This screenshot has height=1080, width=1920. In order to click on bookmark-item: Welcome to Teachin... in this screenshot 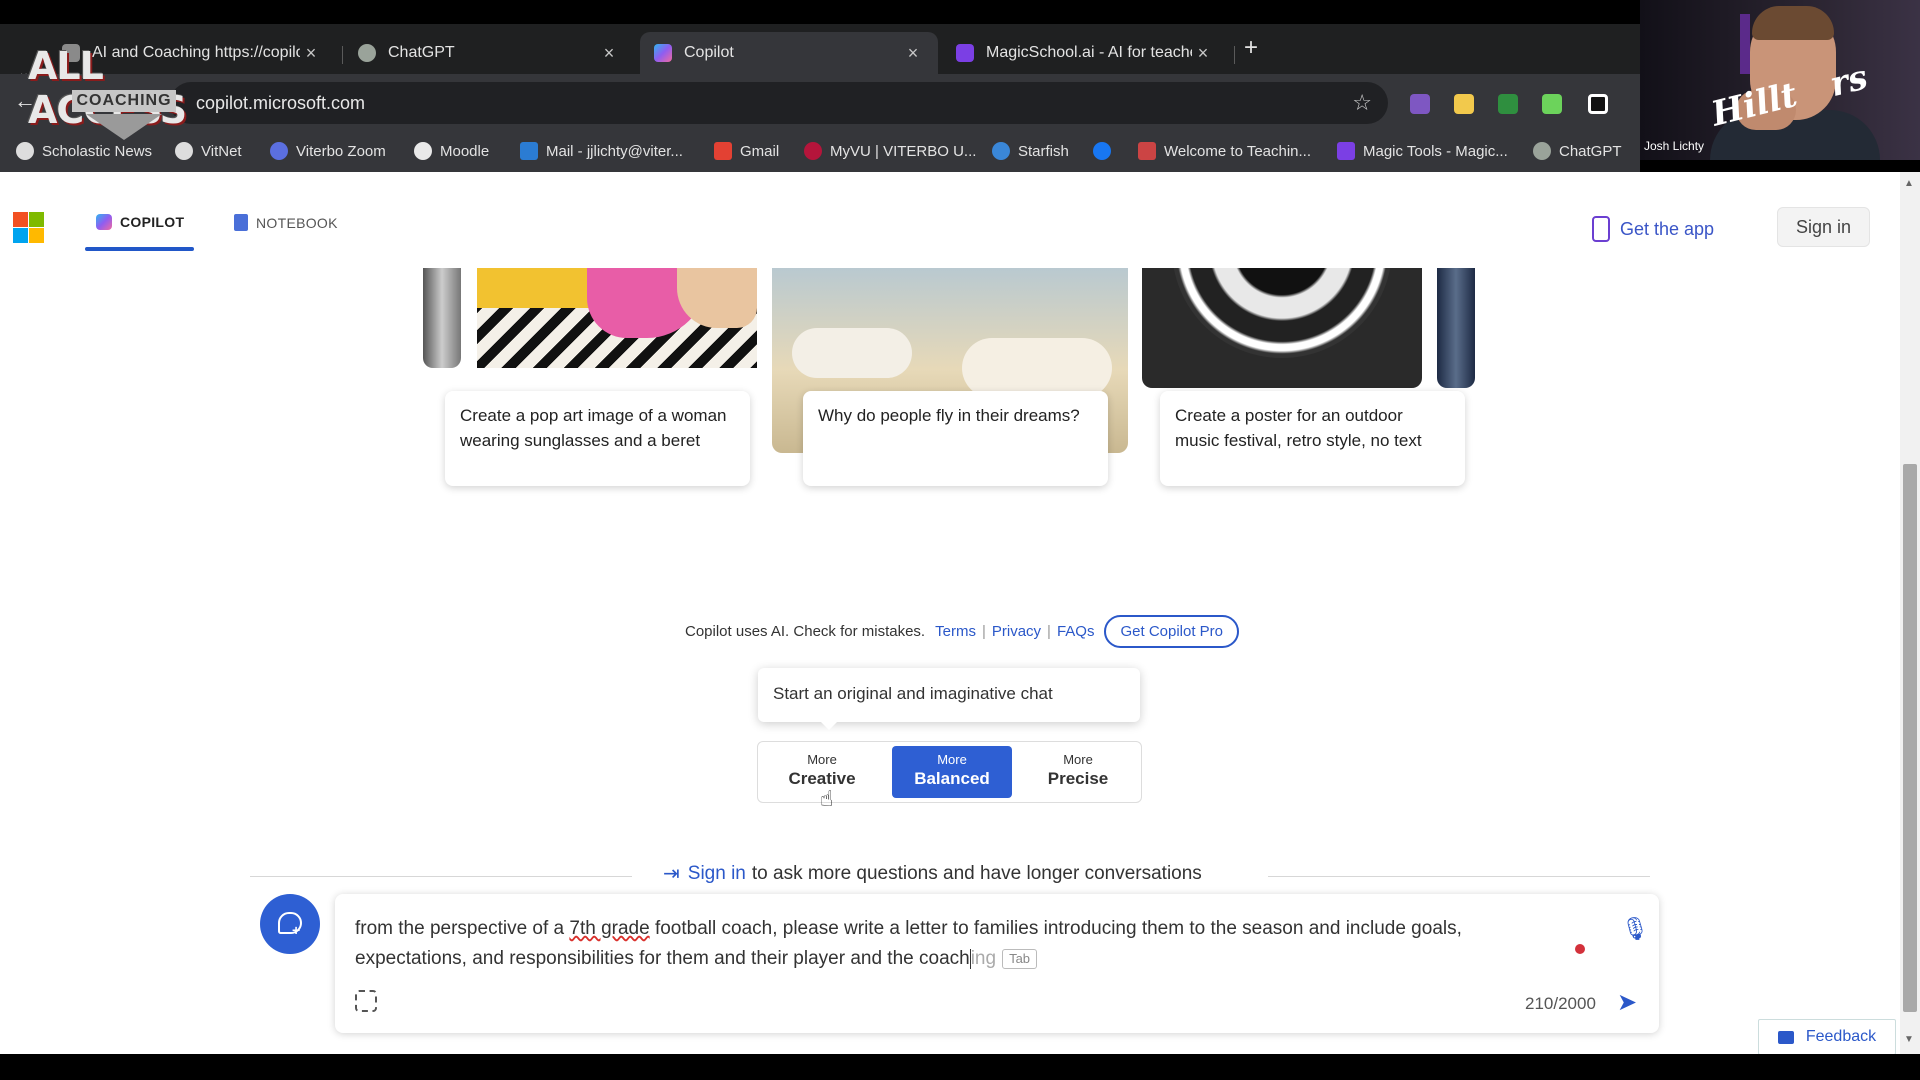, I will do `click(1224, 151)`.